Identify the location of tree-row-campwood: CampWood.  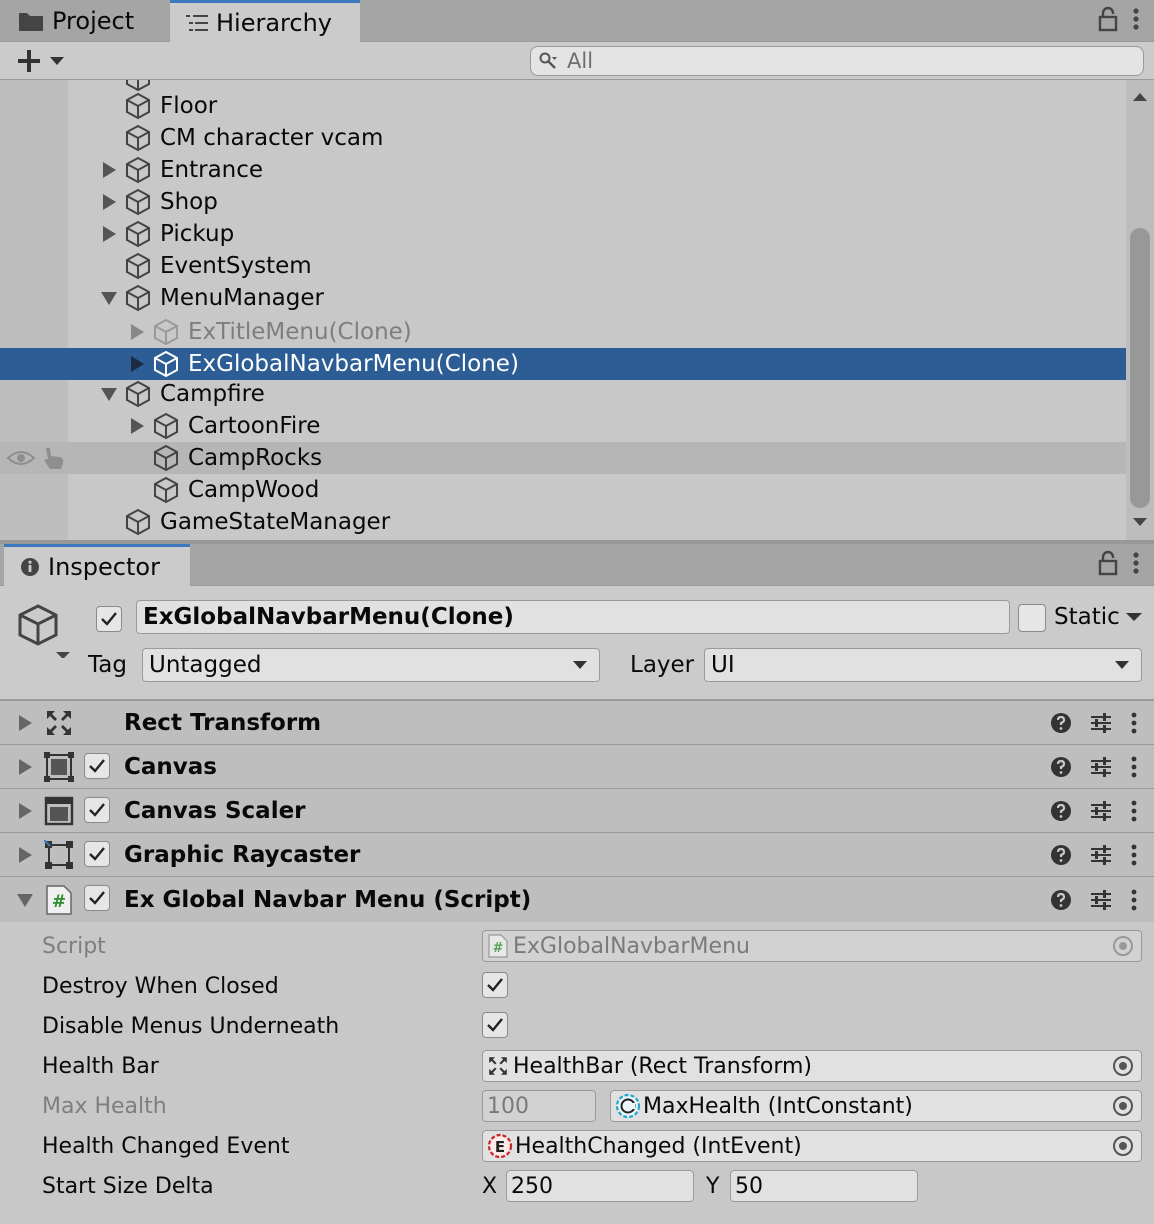
(563, 490).